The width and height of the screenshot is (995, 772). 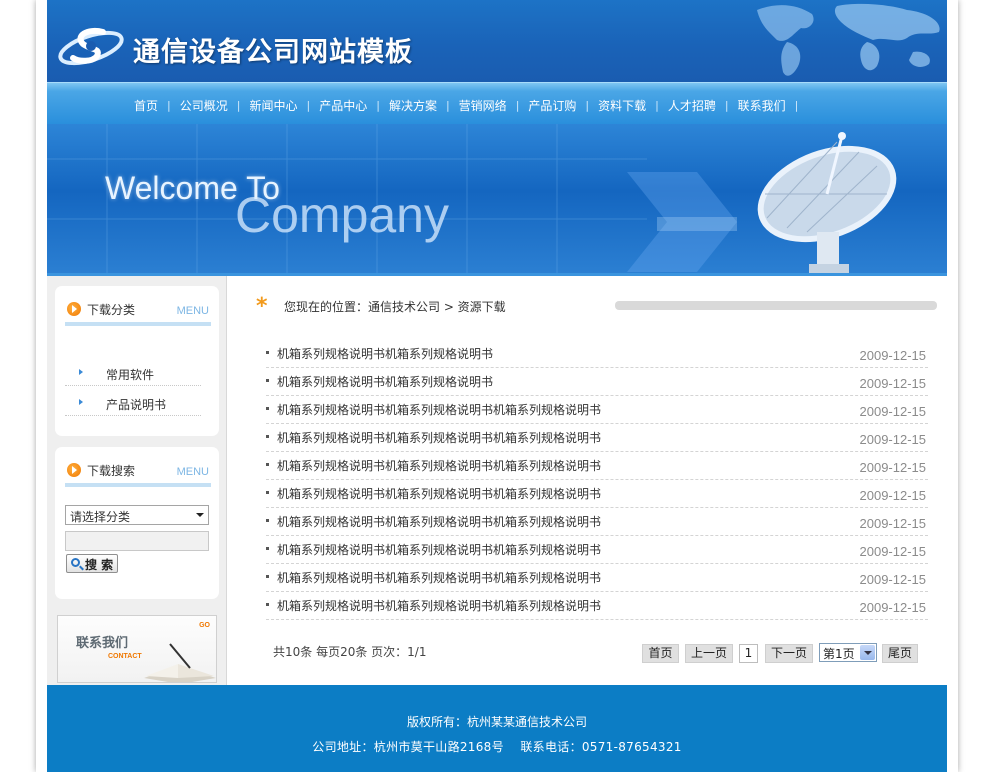 What do you see at coordinates (622, 105) in the screenshot?
I see `nav-item-downloads: 资料下载` at bounding box center [622, 105].